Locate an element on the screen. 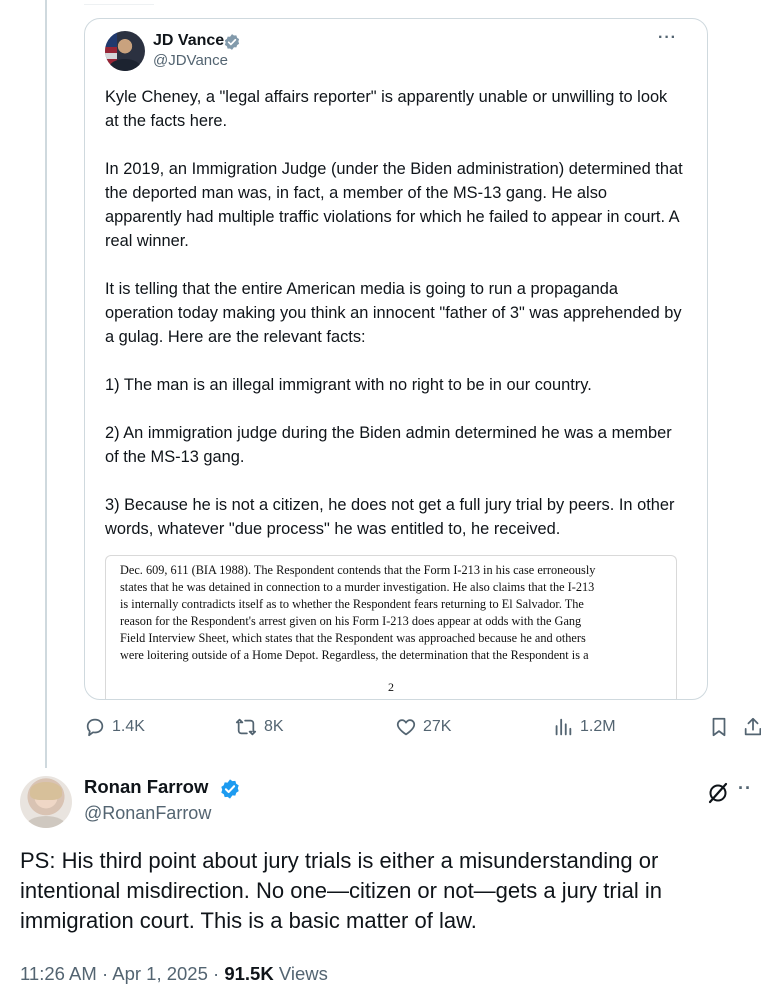 The width and height of the screenshot is (761, 1000). author-handle: @RonanFarrow is located at coordinates (147, 813).